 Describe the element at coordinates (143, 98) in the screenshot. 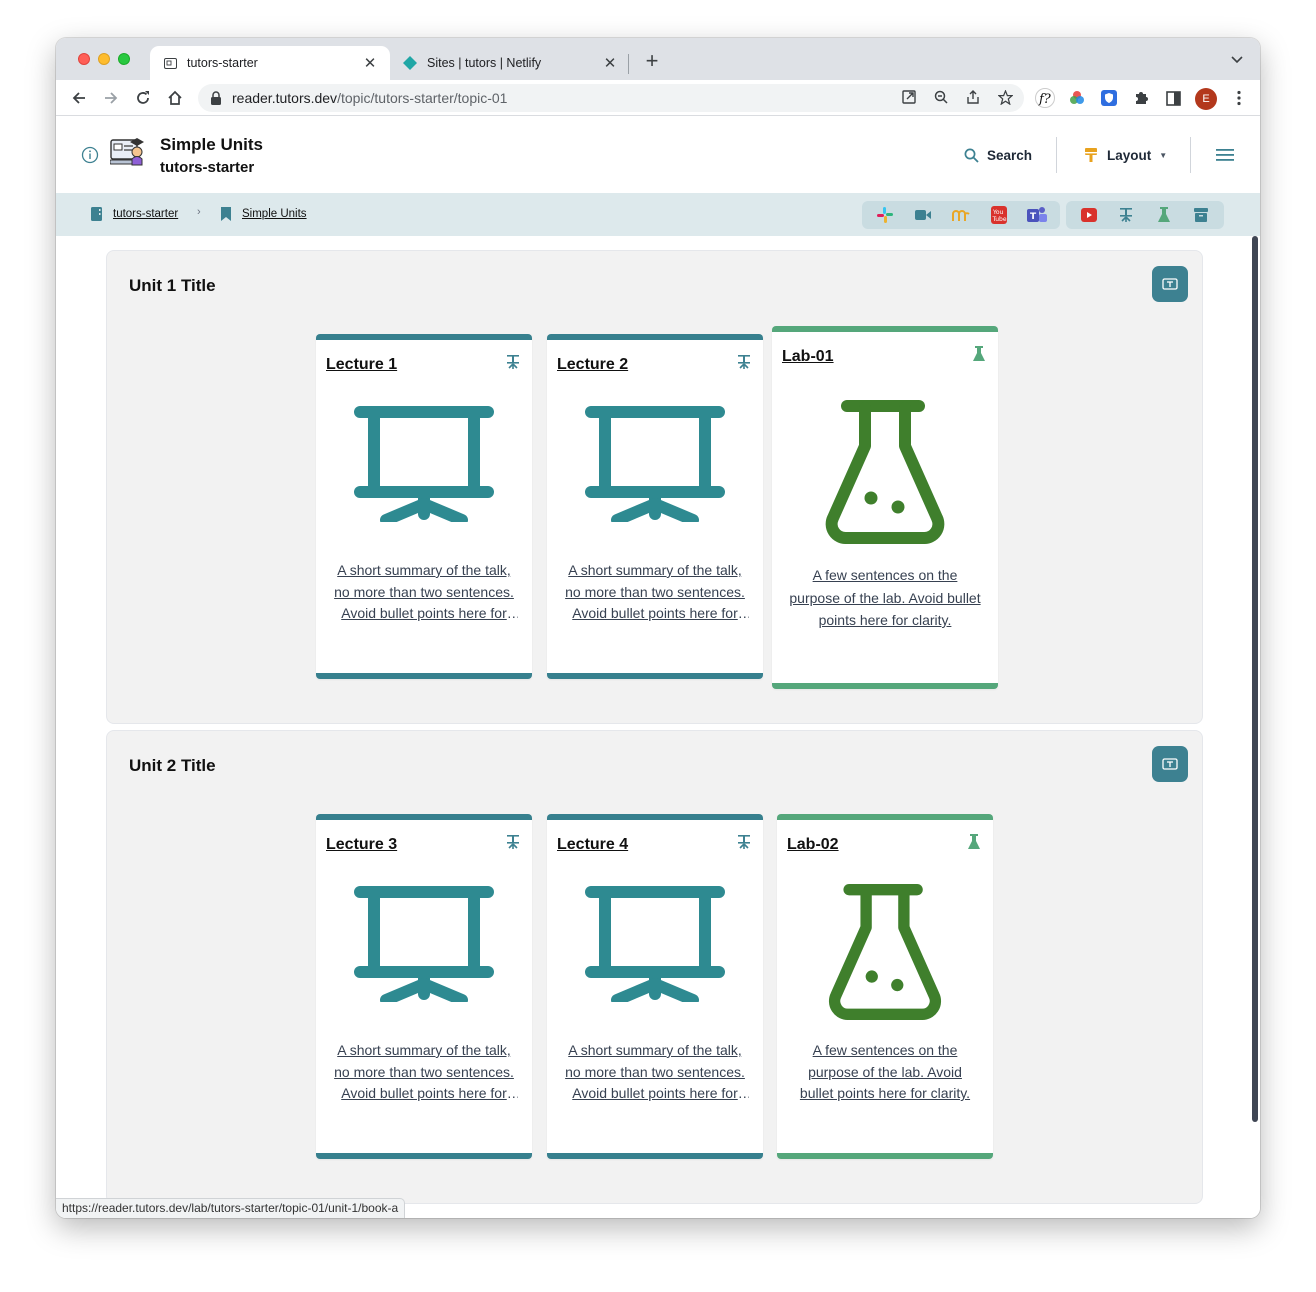

I see `reload-icon` at that location.